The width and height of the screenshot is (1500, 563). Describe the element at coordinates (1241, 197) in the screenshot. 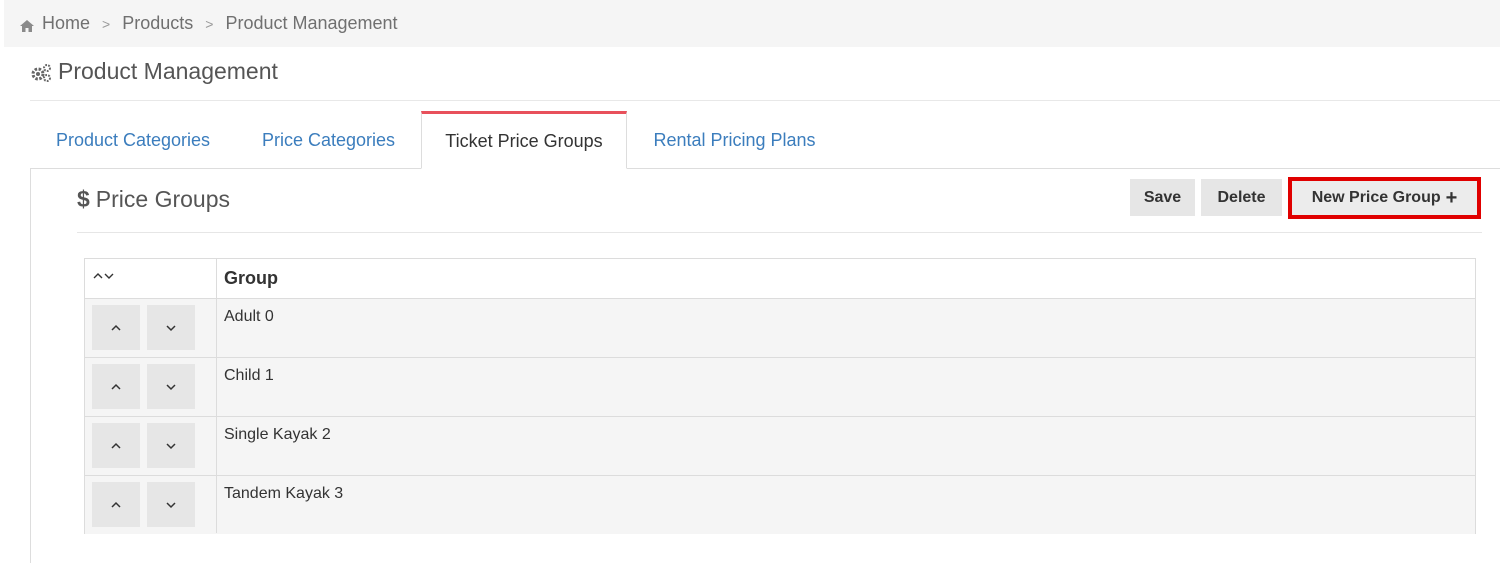

I see `delete-button: Delete` at that location.